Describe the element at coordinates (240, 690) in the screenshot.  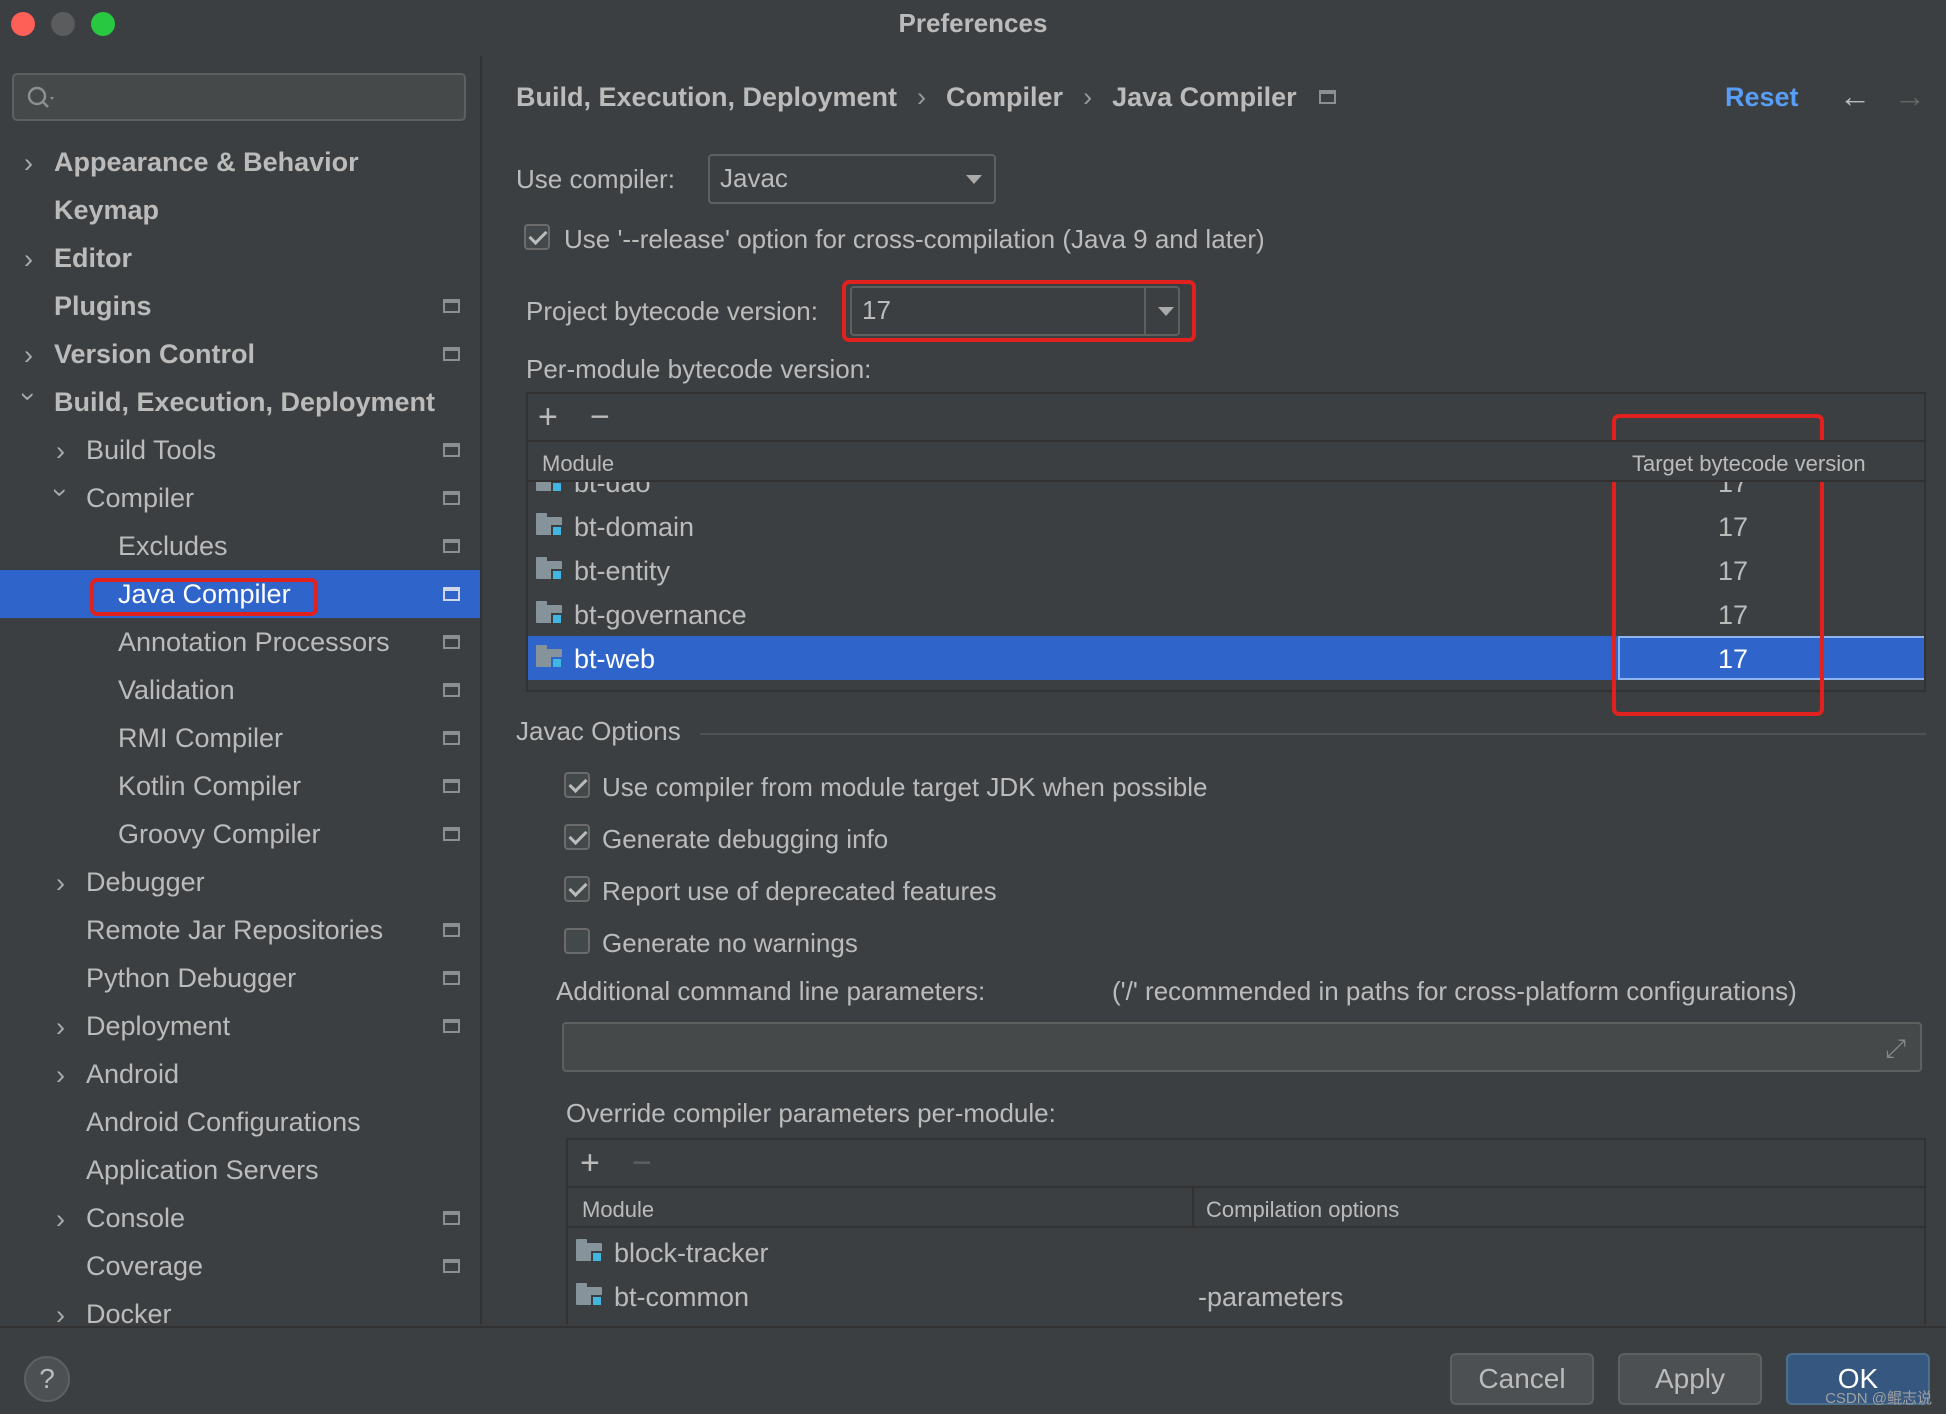
I see `sidebar-item-validation: Validation` at that location.